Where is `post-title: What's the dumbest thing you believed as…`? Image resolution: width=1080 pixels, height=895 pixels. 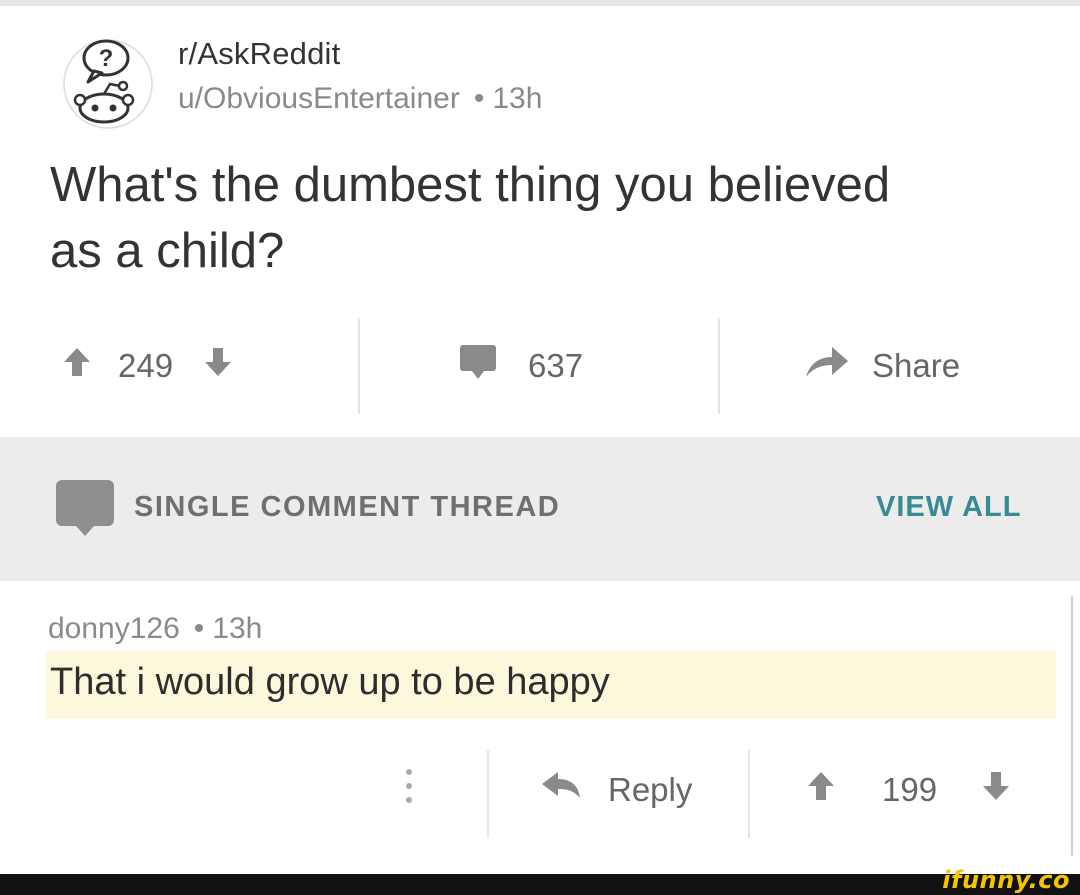
post-title: What's the dumbest thing you believed as… is located at coordinates (500, 218).